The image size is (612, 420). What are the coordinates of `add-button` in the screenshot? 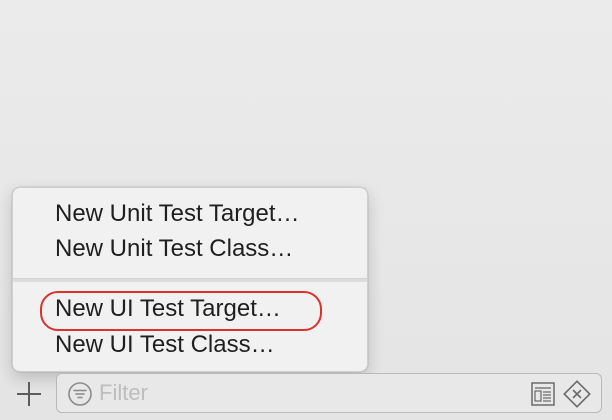 It's located at (29, 394).